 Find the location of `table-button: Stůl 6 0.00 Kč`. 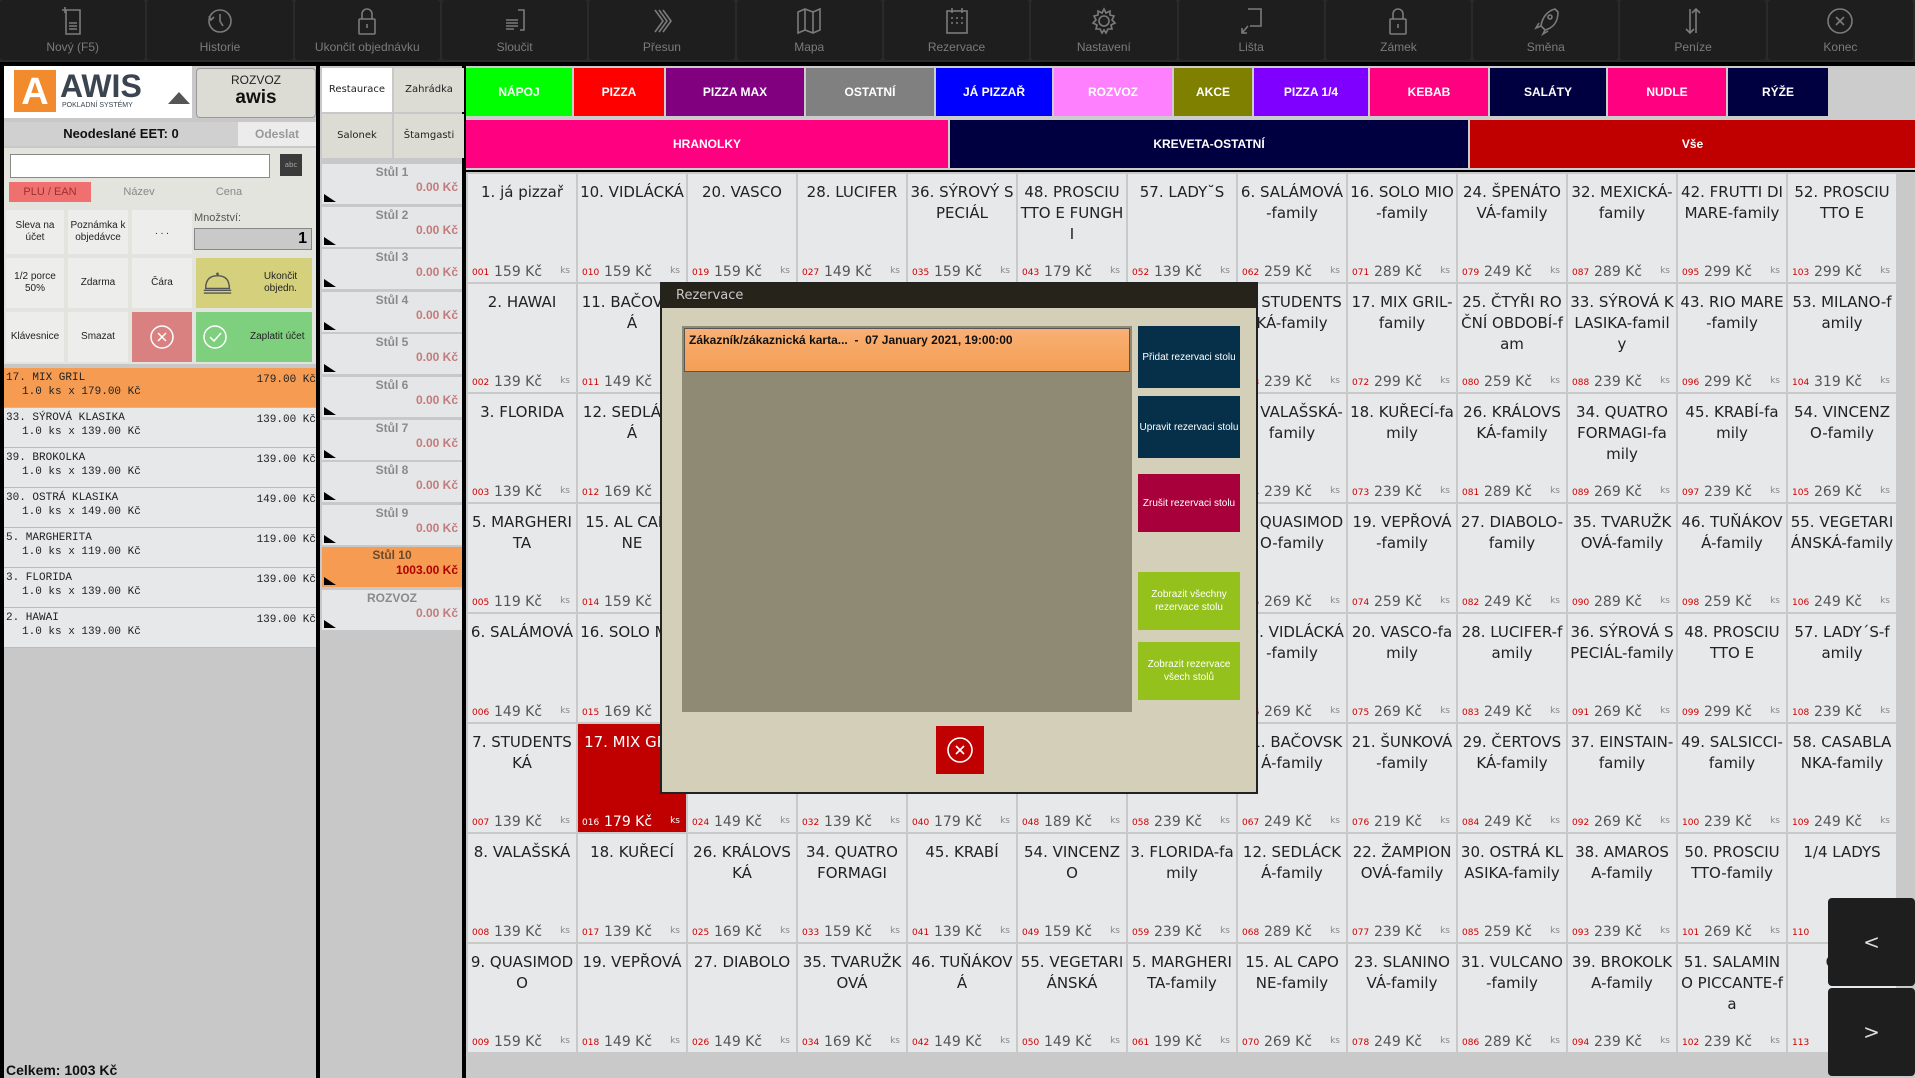

table-button: Stůl 6 0.00 Kč is located at coordinates (392, 397).